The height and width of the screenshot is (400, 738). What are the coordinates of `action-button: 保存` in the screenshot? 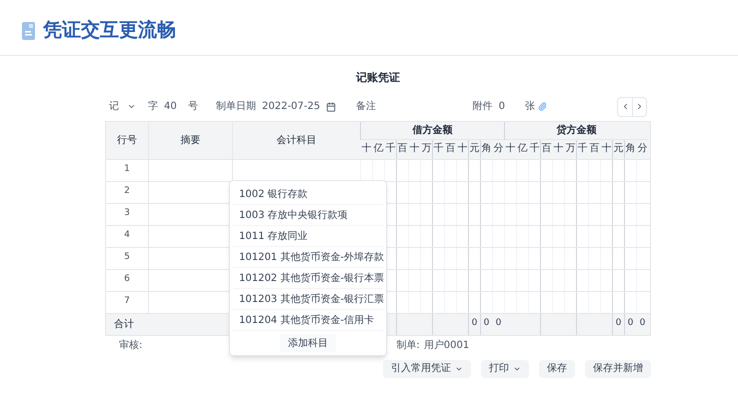 It's located at (557, 369).